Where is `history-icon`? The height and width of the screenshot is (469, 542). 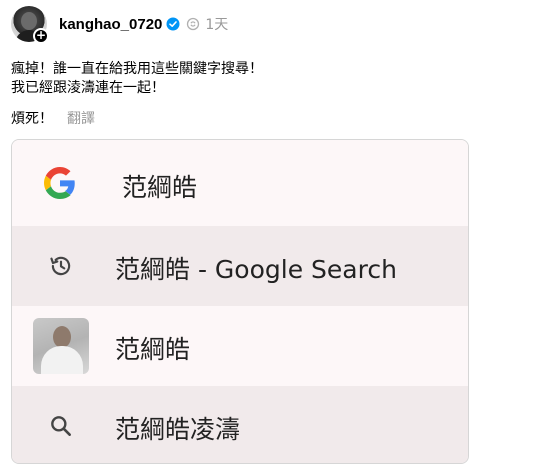
history-icon is located at coordinates (60, 266).